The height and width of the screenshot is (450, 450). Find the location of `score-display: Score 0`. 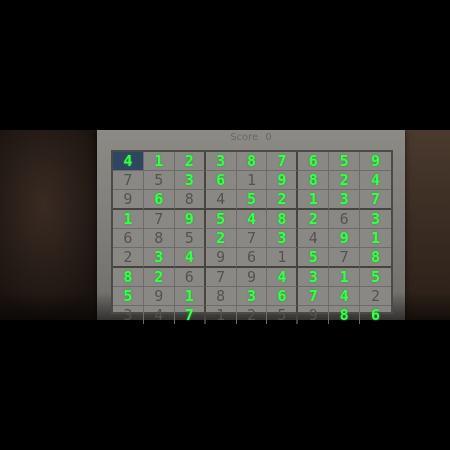

score-display: Score 0 is located at coordinates (251, 139).